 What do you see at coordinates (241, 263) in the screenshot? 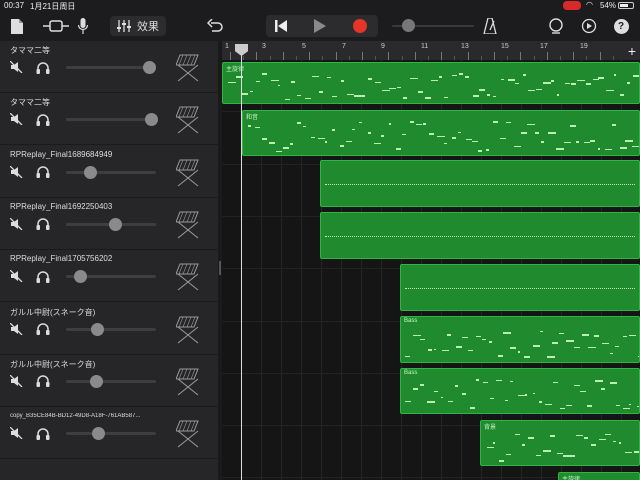
I see `playhead` at bounding box center [241, 263].